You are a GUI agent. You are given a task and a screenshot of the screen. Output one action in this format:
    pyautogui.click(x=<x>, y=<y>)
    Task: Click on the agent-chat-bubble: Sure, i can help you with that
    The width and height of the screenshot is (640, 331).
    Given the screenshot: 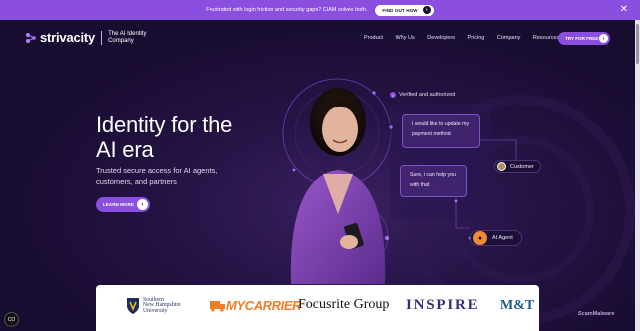 What is the action you would take?
    pyautogui.click(x=433, y=181)
    